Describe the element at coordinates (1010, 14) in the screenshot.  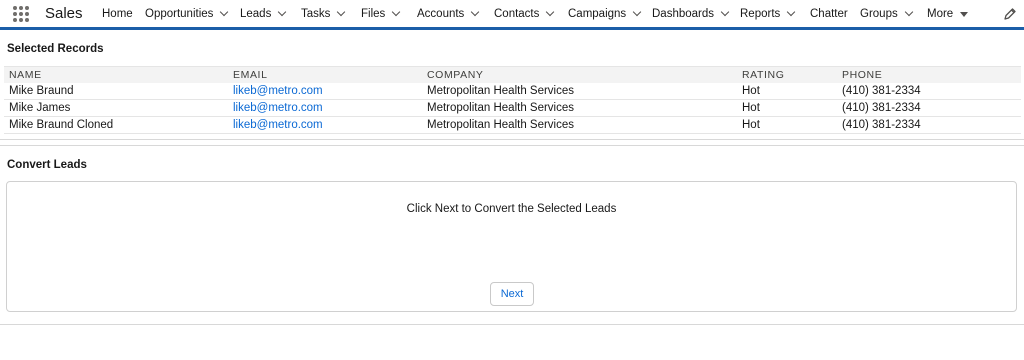
I see `edit-nav-pencil-icon` at that location.